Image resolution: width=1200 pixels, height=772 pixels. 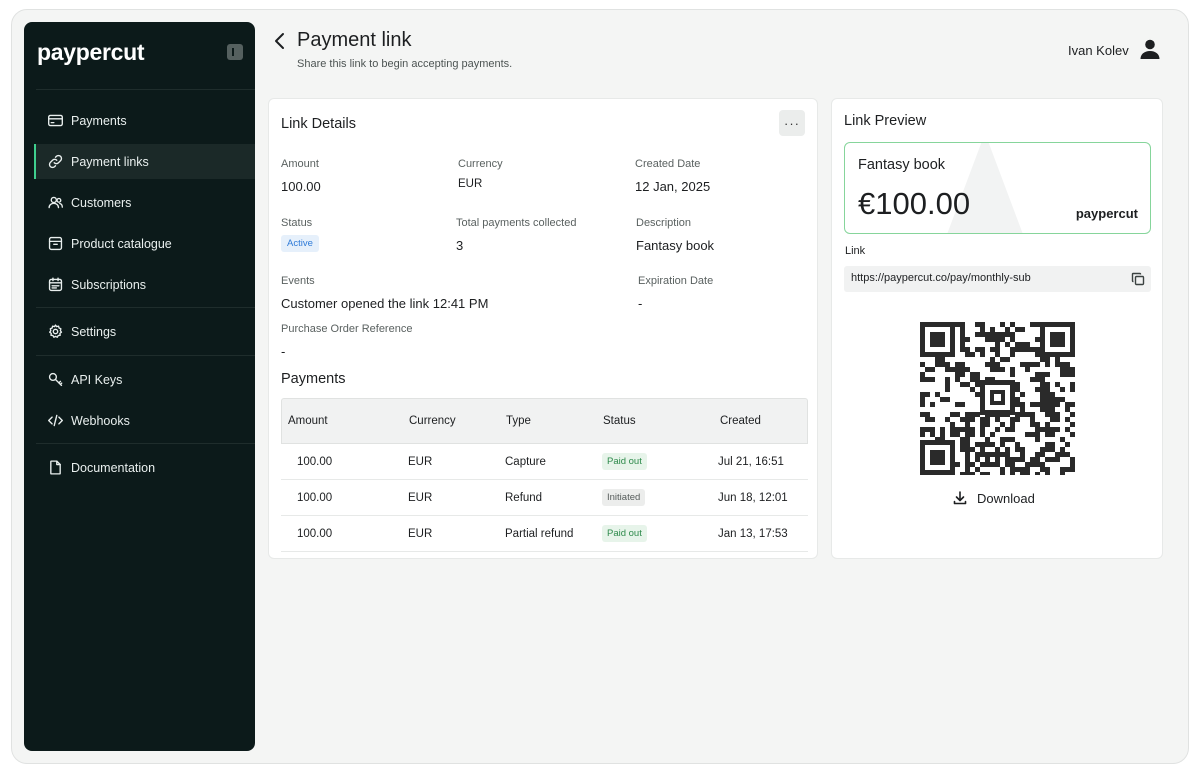 What do you see at coordinates (518, 421) in the screenshot?
I see `column-header-type: Type` at bounding box center [518, 421].